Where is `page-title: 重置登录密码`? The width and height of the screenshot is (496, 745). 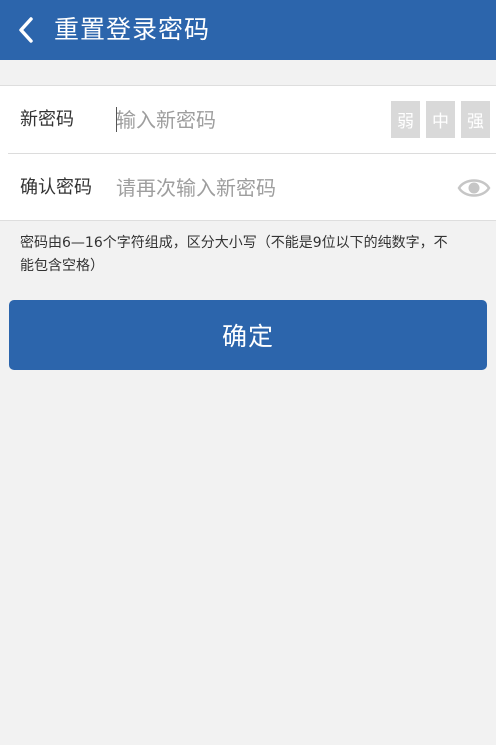 page-title: 重置登录密码 is located at coordinates (132, 29).